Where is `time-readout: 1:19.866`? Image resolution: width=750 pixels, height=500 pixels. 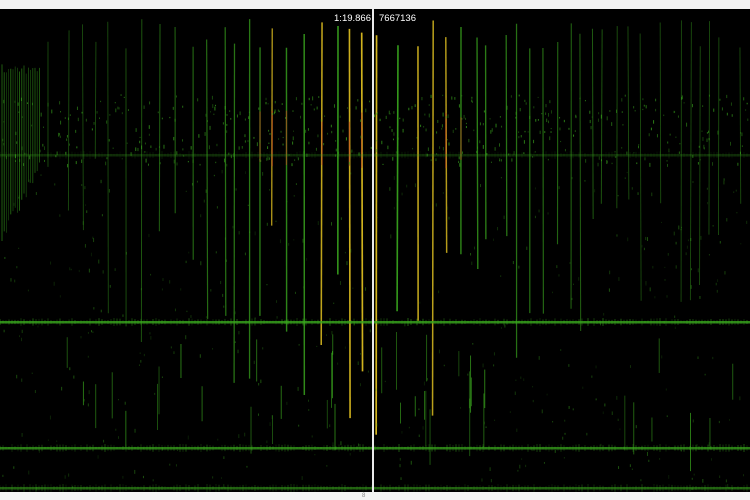 time-readout: 1:19.866 is located at coordinates (352, 18).